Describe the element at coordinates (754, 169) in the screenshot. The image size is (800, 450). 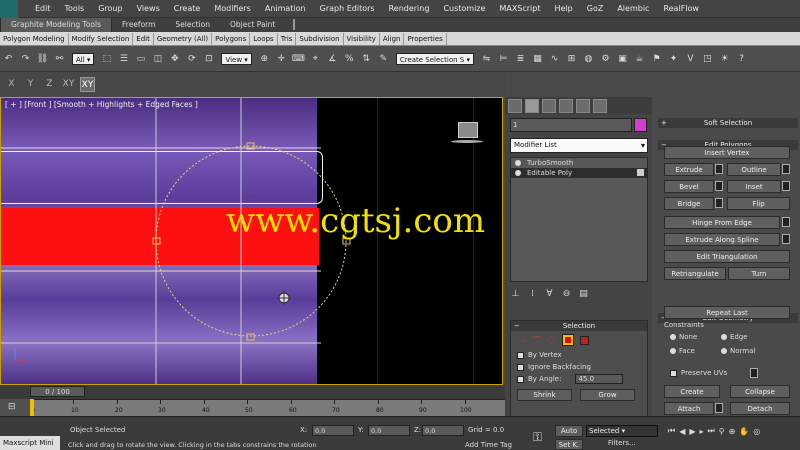
I see `outline-button: Outline` at that location.